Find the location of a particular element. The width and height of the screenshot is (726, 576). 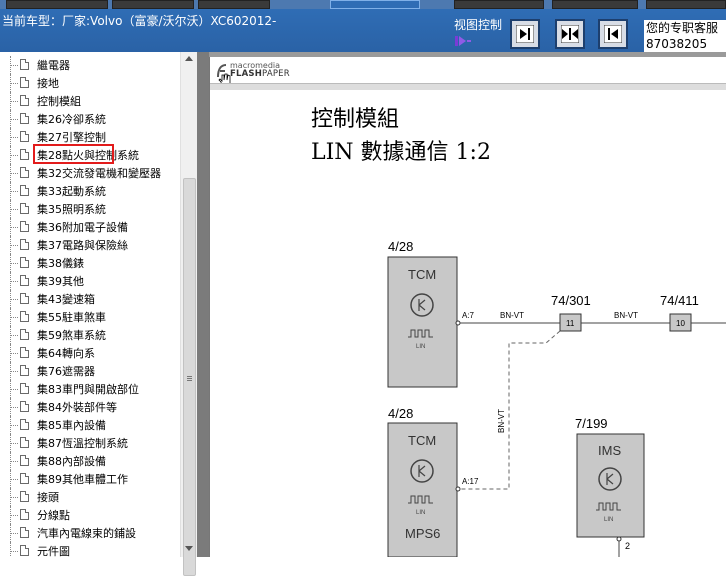

ims-name: IMS is located at coordinates (609, 450).